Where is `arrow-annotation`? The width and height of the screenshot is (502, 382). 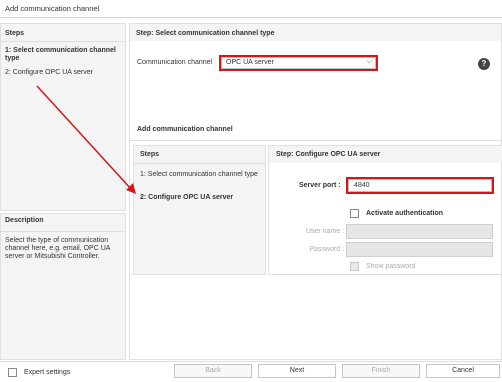 arrow-annotation is located at coordinates (86, 139).